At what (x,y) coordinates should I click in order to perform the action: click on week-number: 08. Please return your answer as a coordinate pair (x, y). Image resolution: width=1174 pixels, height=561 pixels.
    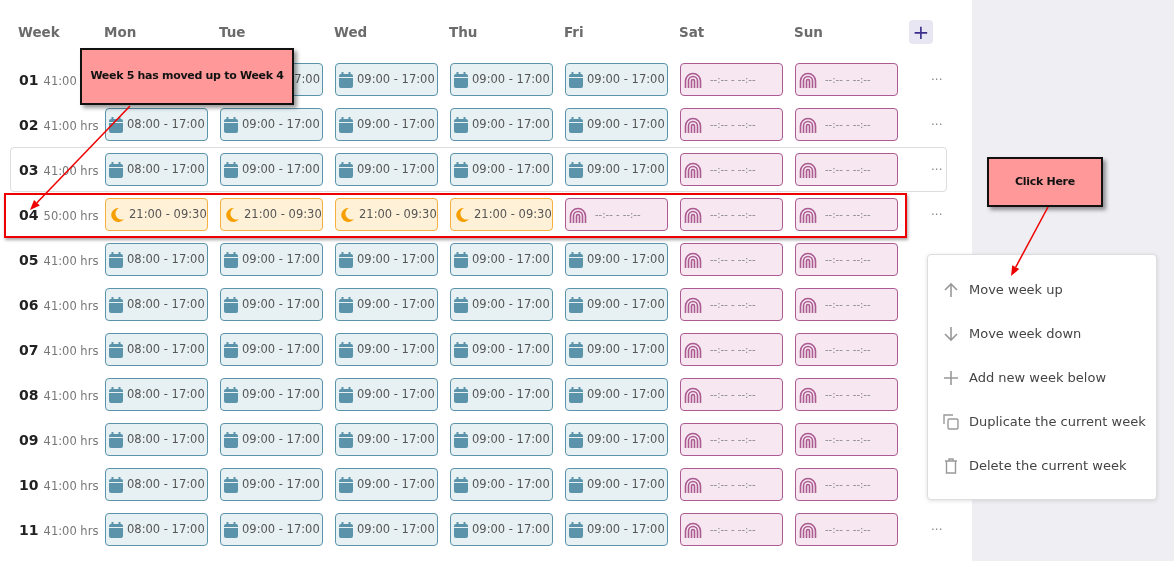
    Looking at the image, I should click on (29, 394).